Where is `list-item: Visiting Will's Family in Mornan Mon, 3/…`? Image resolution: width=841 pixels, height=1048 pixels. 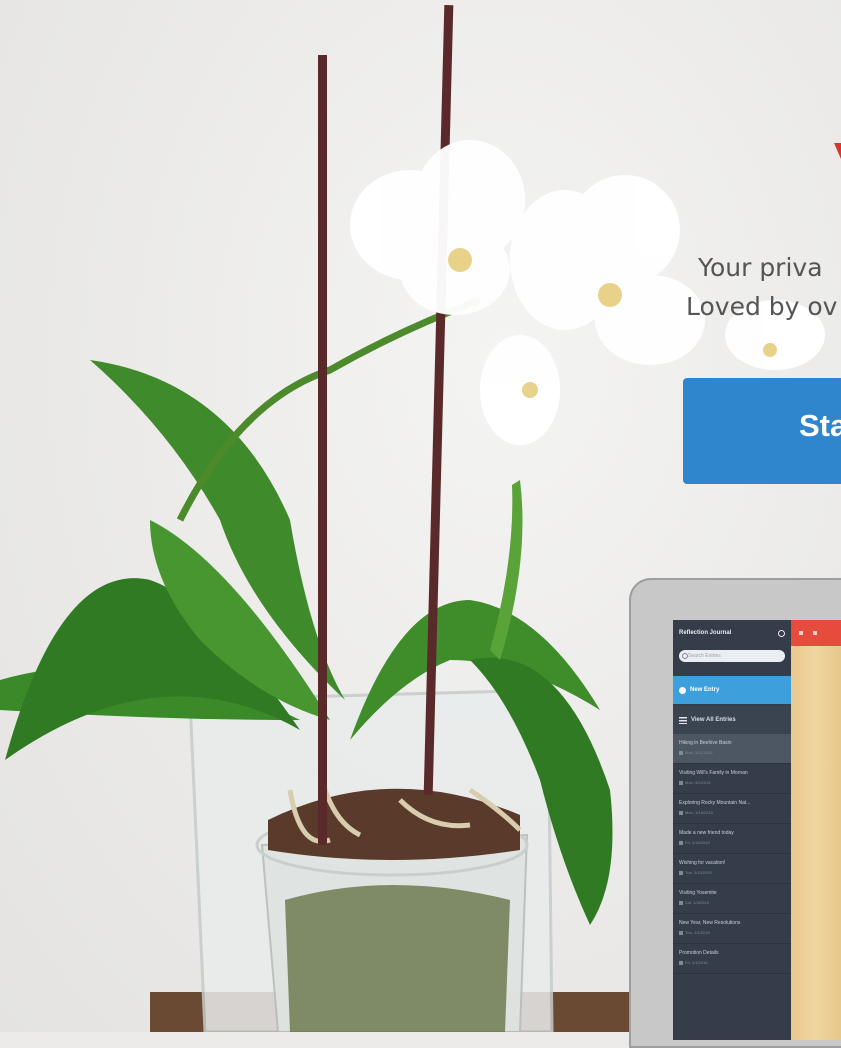 list-item: Visiting Will's Family in Mornan Mon, 3/… is located at coordinates (732, 779).